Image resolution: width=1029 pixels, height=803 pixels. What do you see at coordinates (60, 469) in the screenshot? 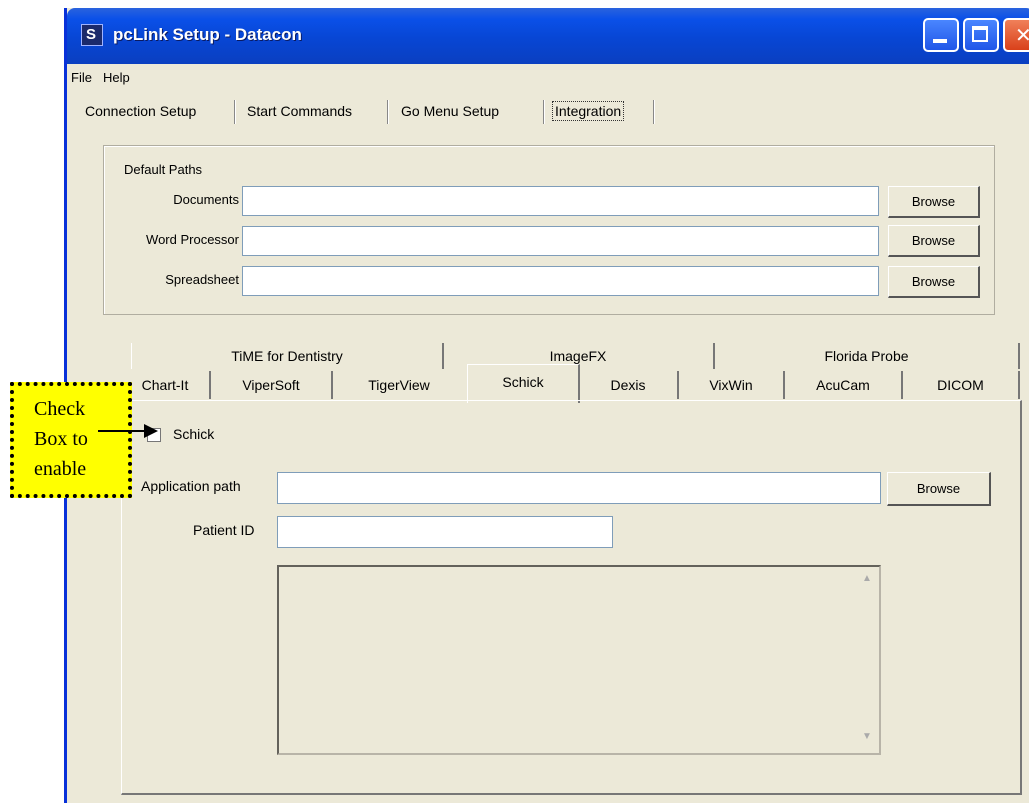
I see `callout-line-3: enable` at bounding box center [60, 469].